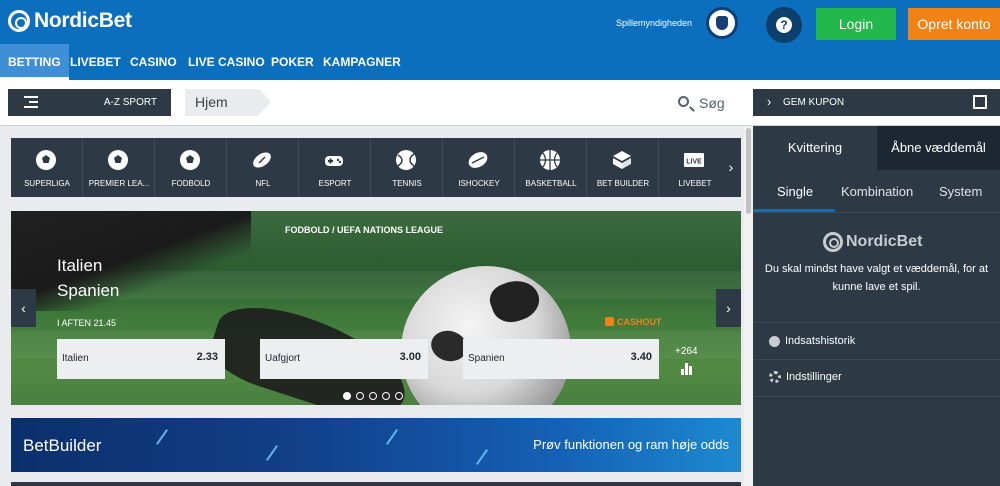  What do you see at coordinates (686, 351) in the screenshot?
I see `more-markets-link: +264` at bounding box center [686, 351].